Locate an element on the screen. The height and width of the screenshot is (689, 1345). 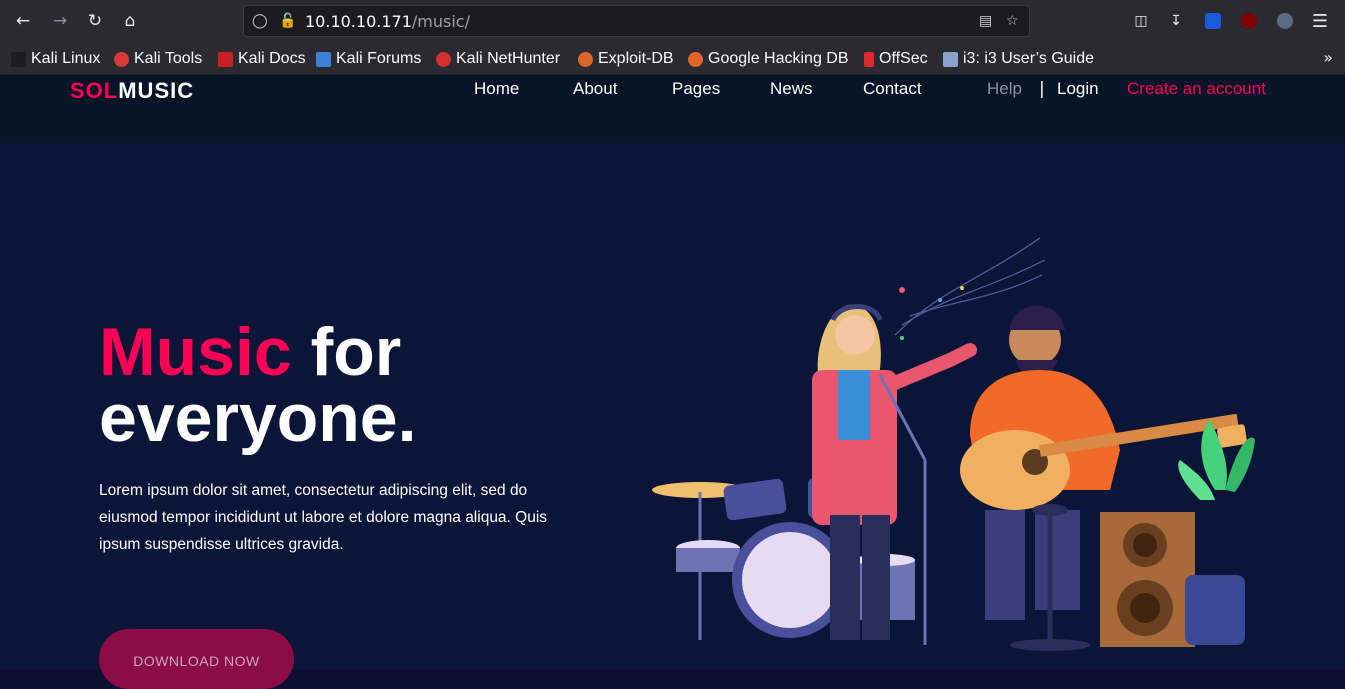
speaker-graphic is located at coordinates (1147, 579).